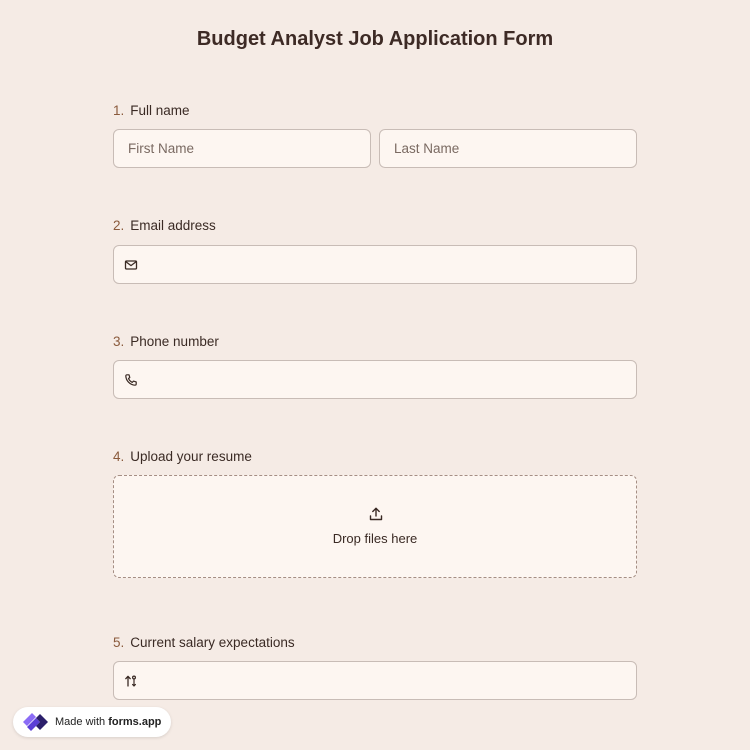 The image size is (750, 750). I want to click on question-number: 2., so click(119, 225).